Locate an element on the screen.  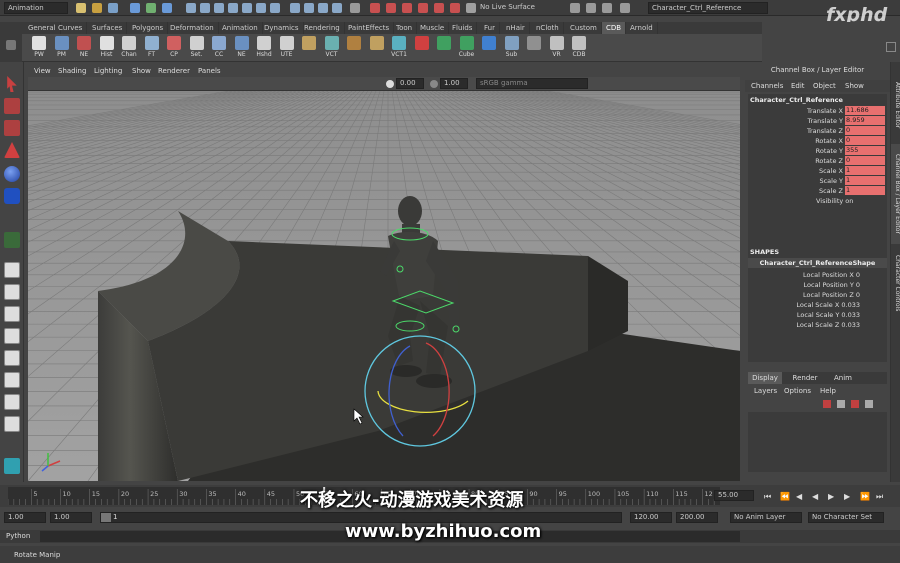
channel-row: Rotate X0 is located at coordinates (818, 141).